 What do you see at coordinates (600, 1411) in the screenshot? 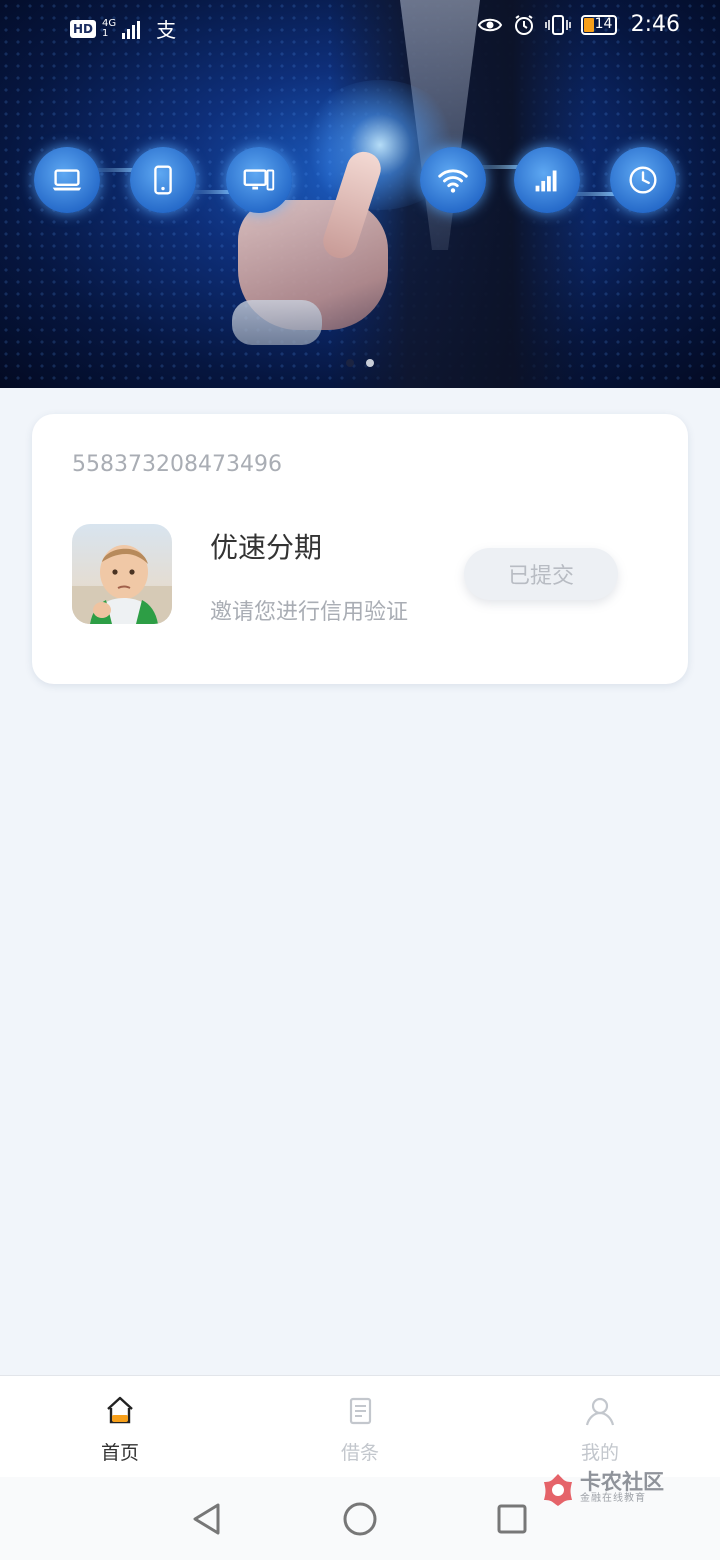
I see `user-icon` at bounding box center [600, 1411].